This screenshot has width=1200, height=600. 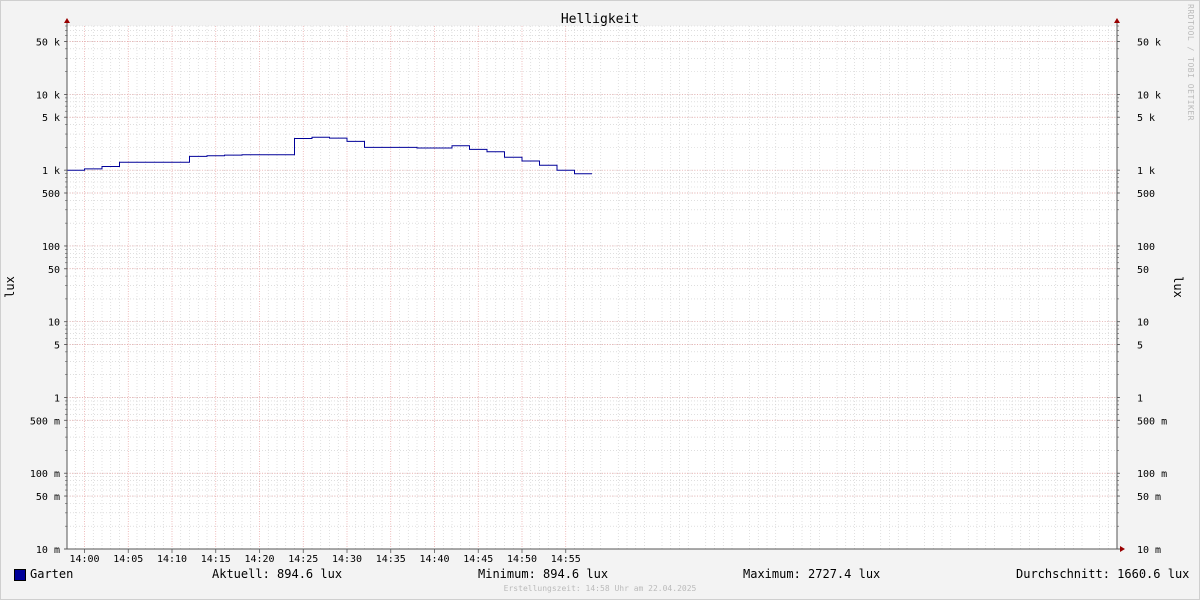 What do you see at coordinates (1140, 346) in the screenshot?
I see `y-tick-label-right: 5` at bounding box center [1140, 346].